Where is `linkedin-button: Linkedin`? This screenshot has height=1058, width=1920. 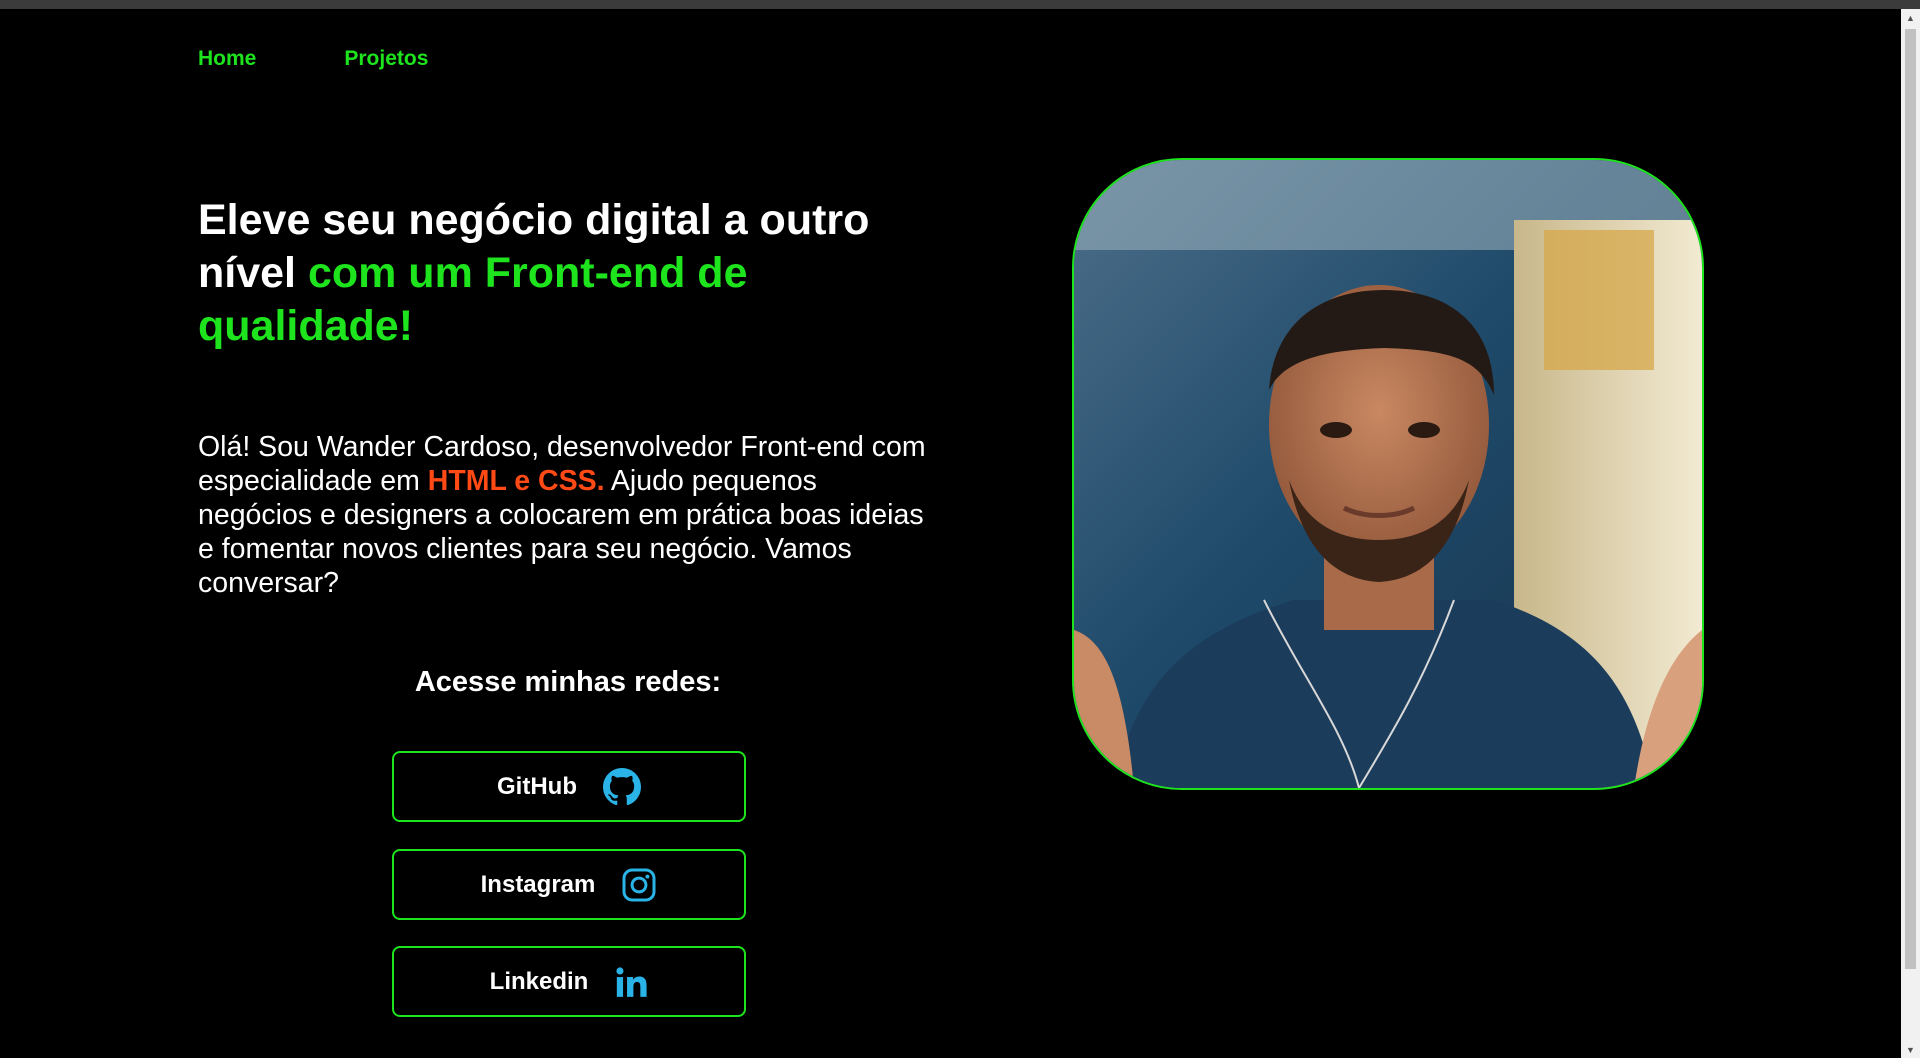 linkedin-button: Linkedin is located at coordinates (569, 981).